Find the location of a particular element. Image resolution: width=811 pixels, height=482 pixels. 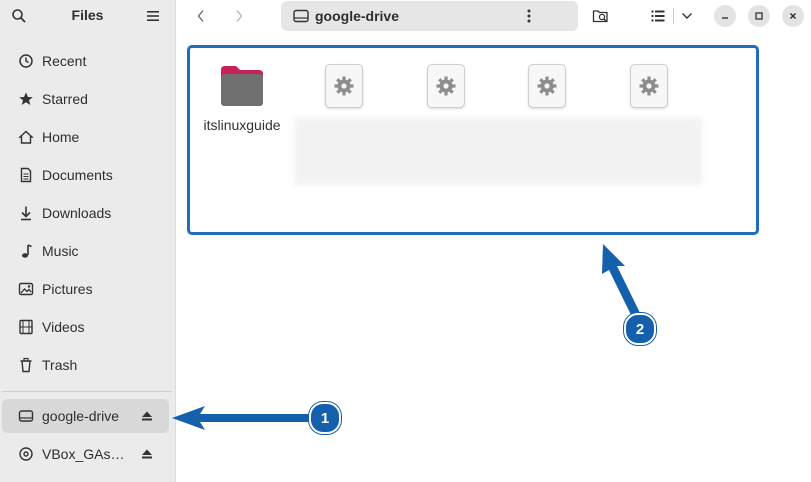

annotation-badge-2: 2 is located at coordinates (640, 329).